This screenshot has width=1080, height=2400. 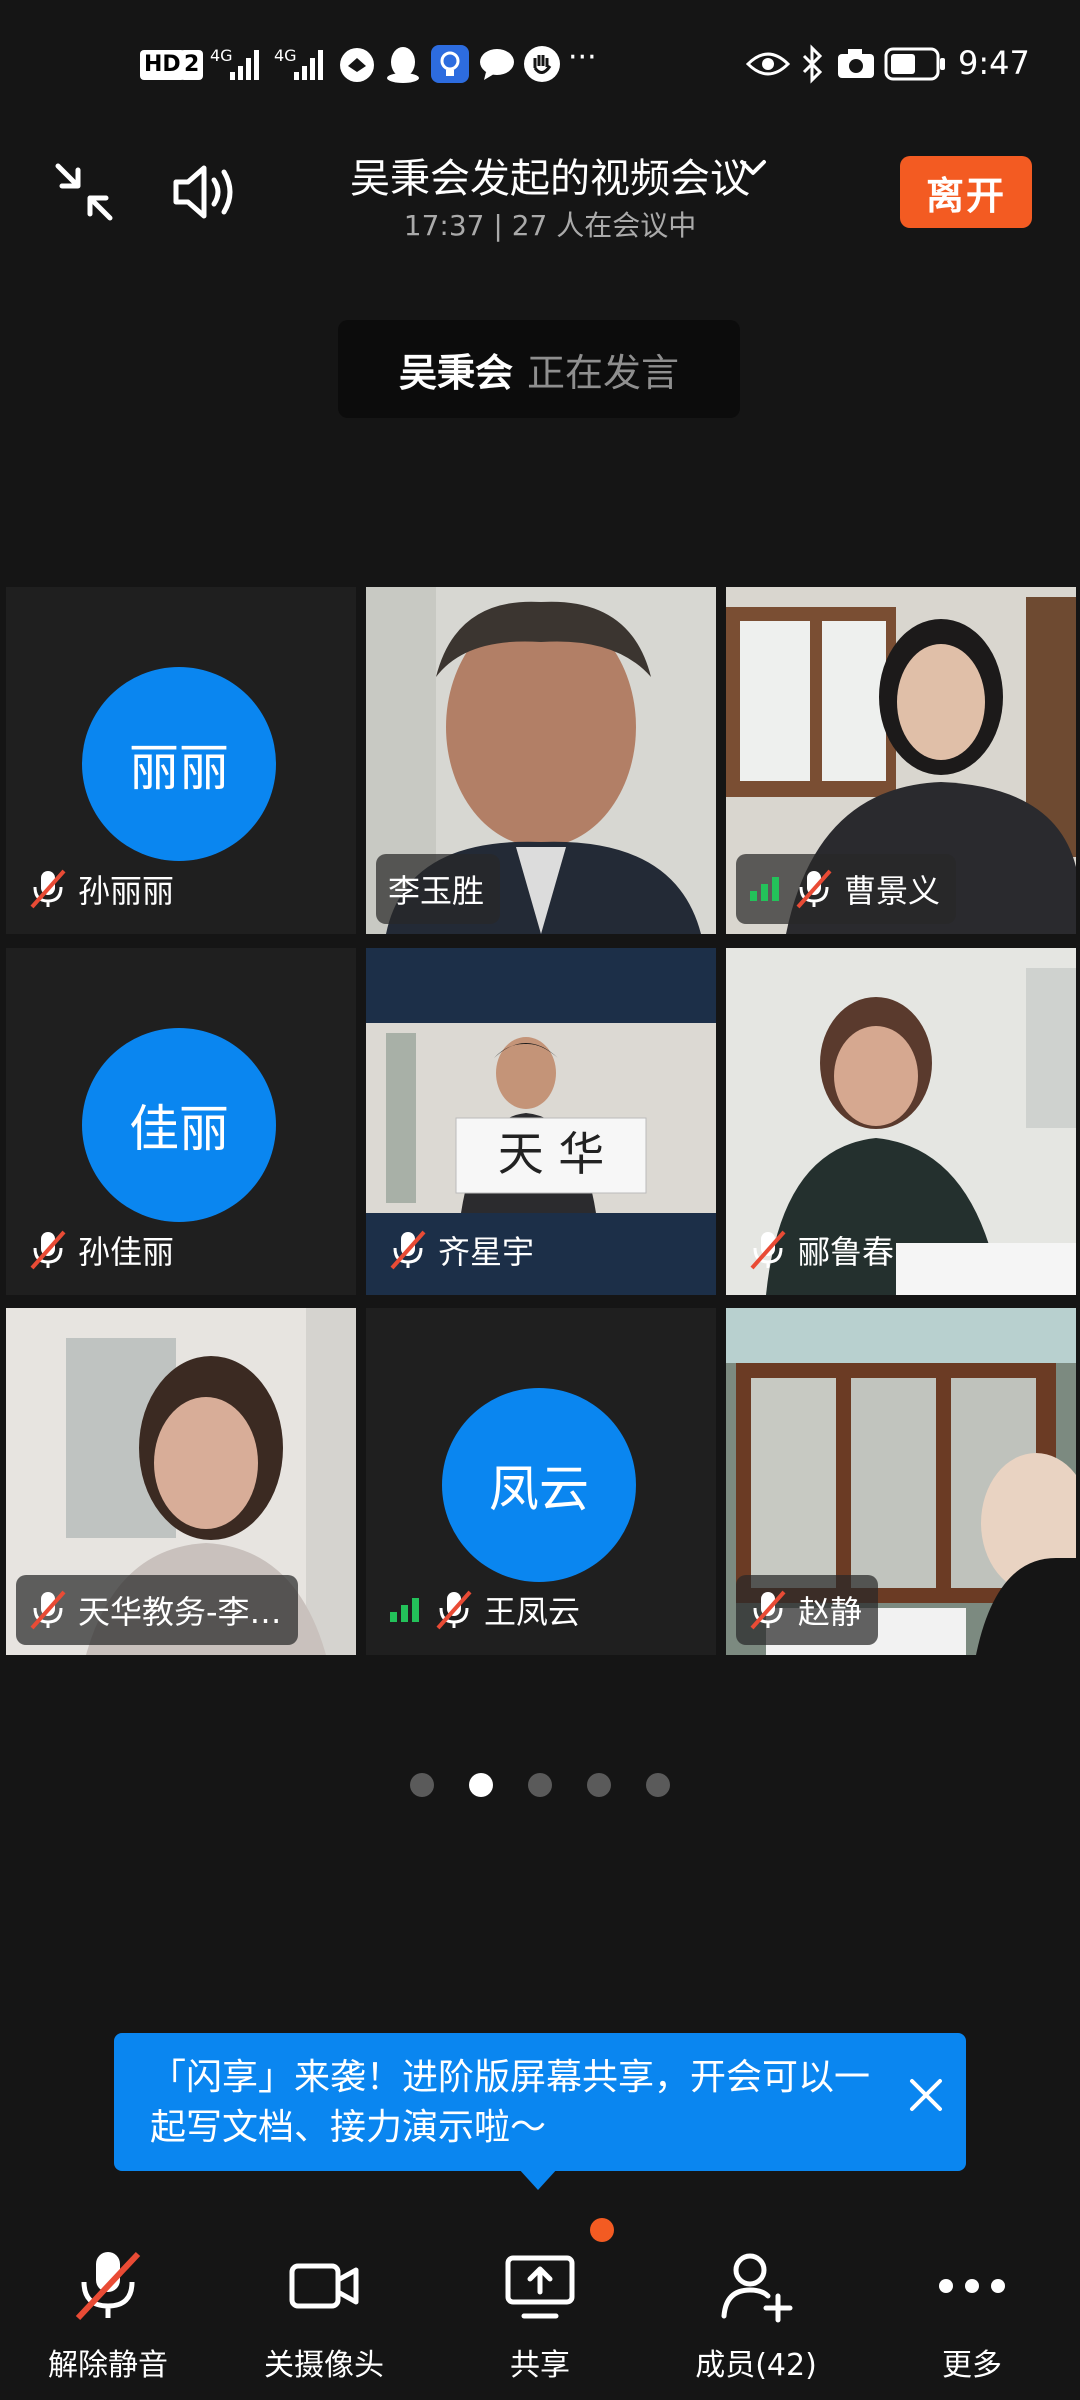 What do you see at coordinates (539, 1485) in the screenshot?
I see `avatar: 凤云` at bounding box center [539, 1485].